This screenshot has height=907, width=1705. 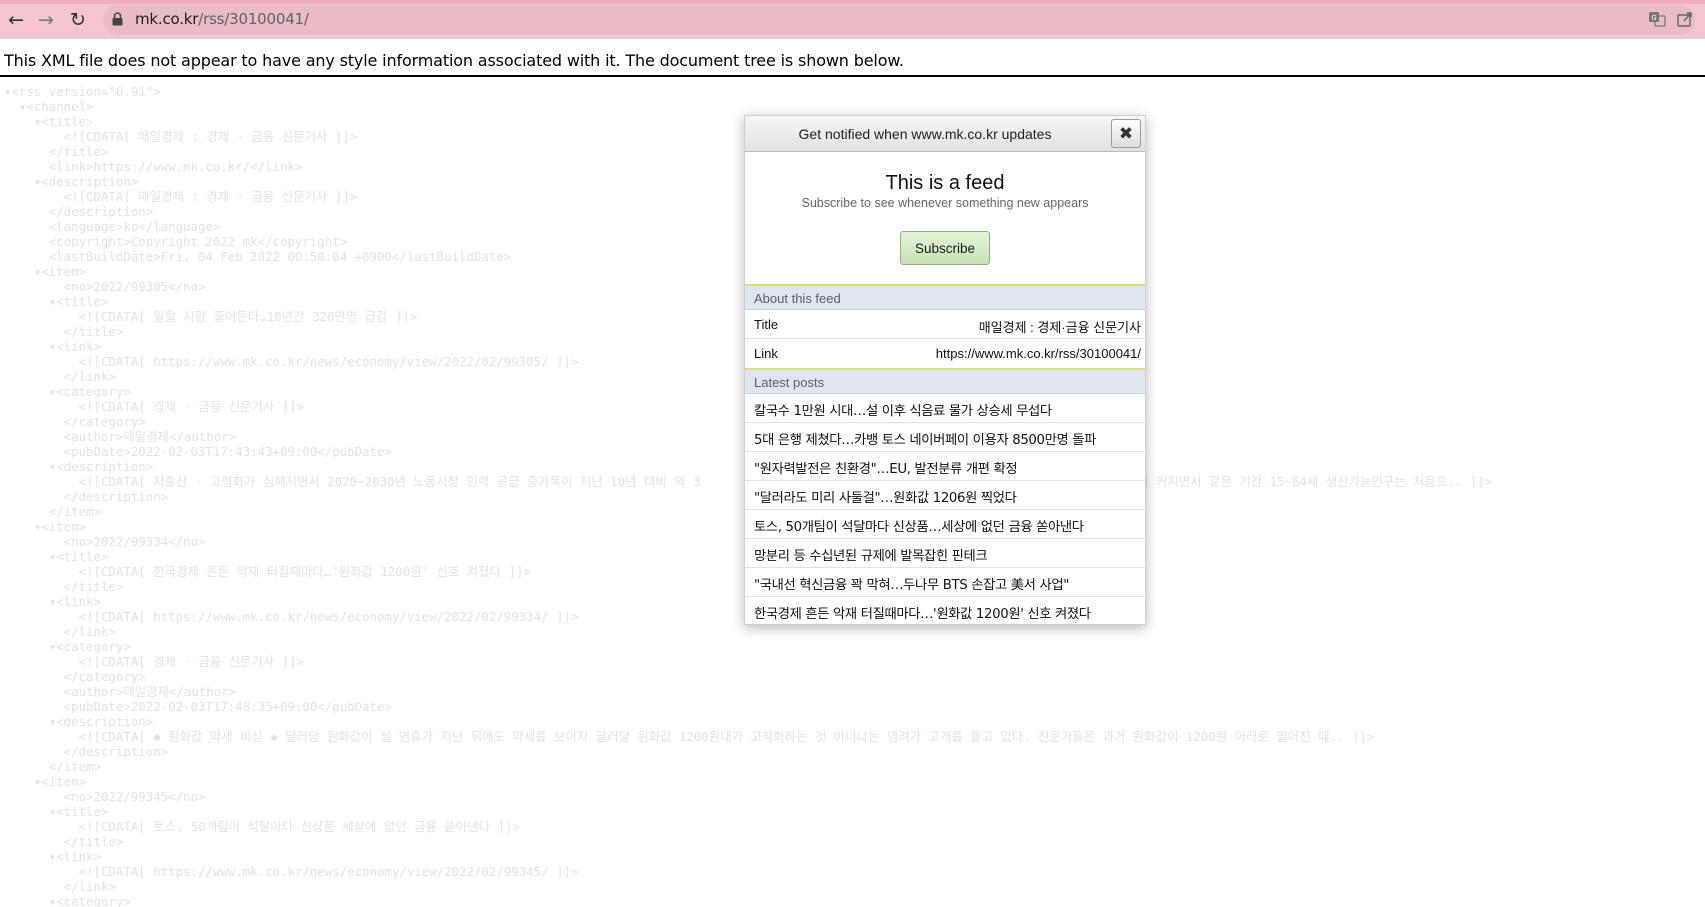 What do you see at coordinates (46, 20) in the screenshot?
I see `forward-icon: →` at bounding box center [46, 20].